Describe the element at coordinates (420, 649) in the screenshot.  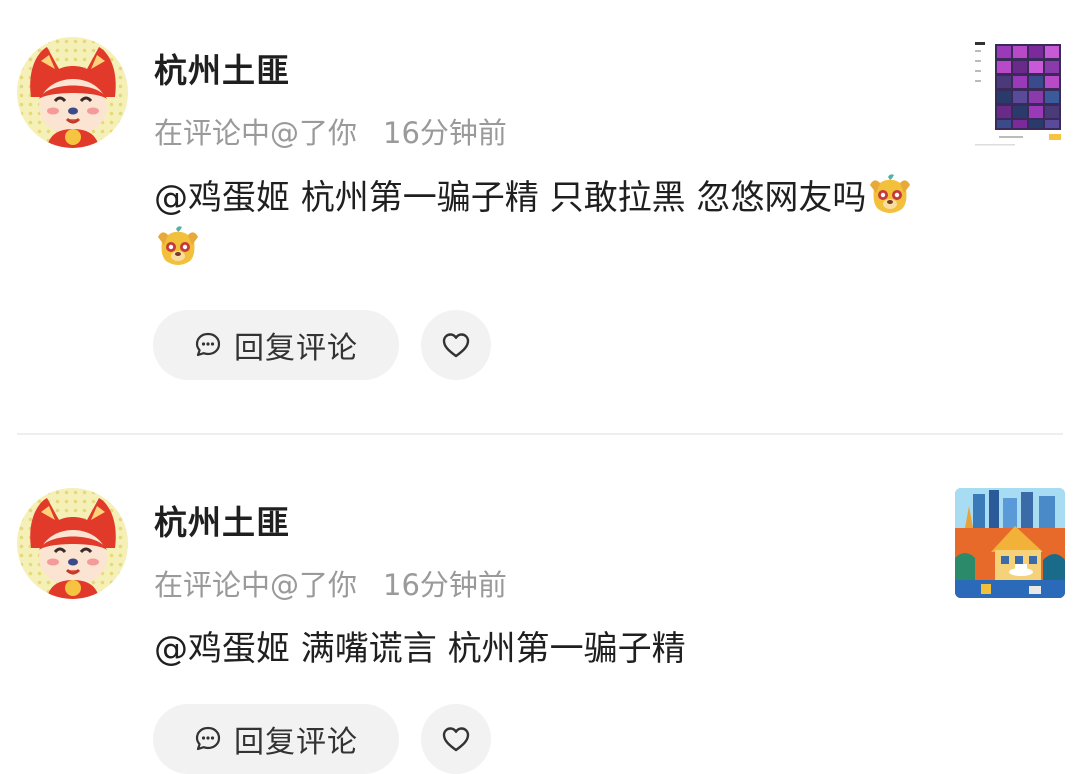
I see `comment-body: @鸡蛋姬 满嘴谎言 杭州第一骗子精` at that location.